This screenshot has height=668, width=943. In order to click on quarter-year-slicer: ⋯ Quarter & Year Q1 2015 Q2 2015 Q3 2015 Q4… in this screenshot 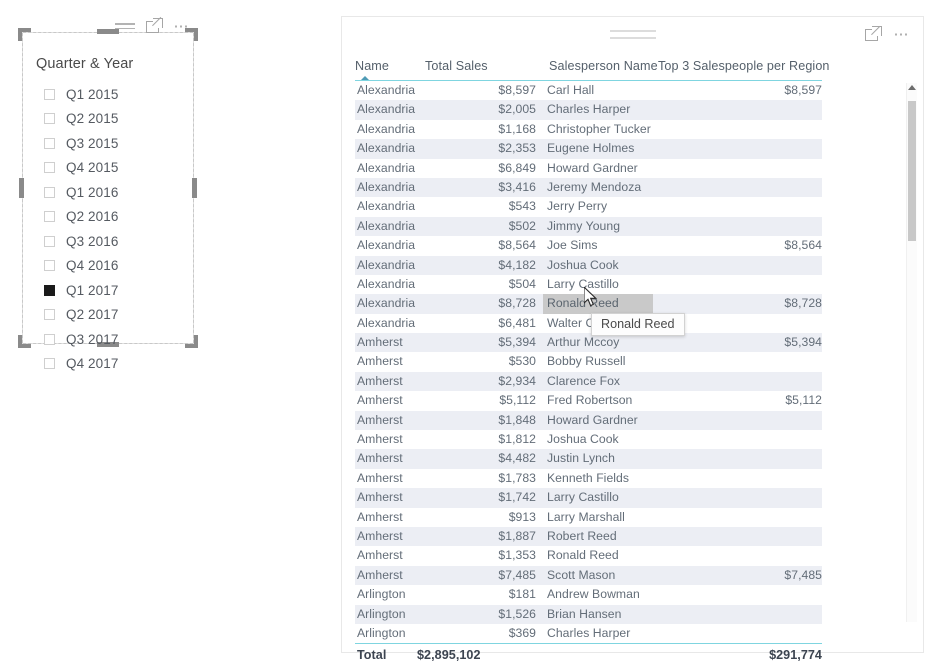, I will do `click(108, 194)`.